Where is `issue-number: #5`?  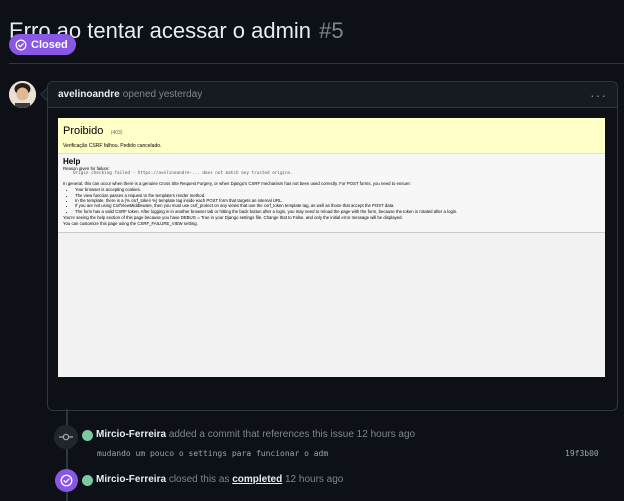 issue-number: #5 is located at coordinates (331, 30).